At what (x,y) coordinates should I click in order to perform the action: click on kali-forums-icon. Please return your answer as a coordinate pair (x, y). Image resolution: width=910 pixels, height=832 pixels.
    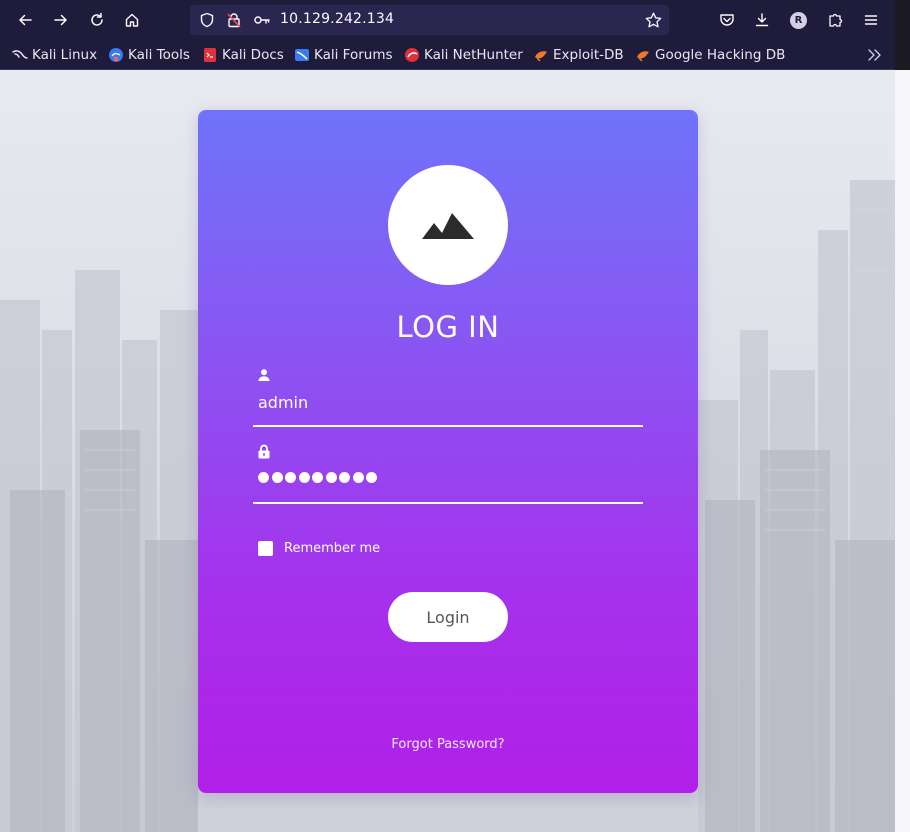
    Looking at the image, I should click on (302, 55).